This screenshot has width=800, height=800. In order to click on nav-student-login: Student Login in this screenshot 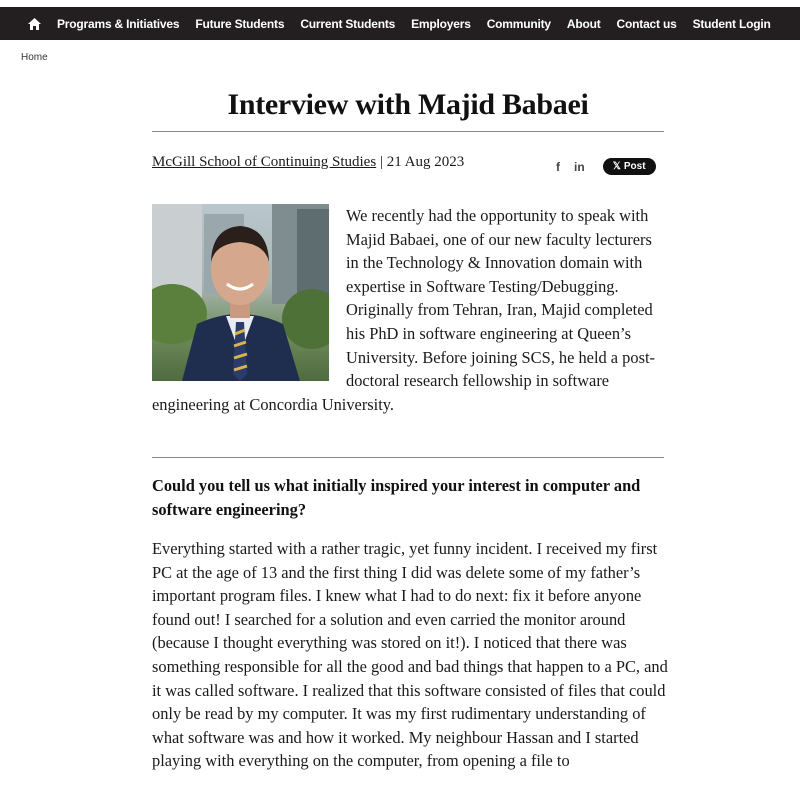, I will do `click(732, 24)`.